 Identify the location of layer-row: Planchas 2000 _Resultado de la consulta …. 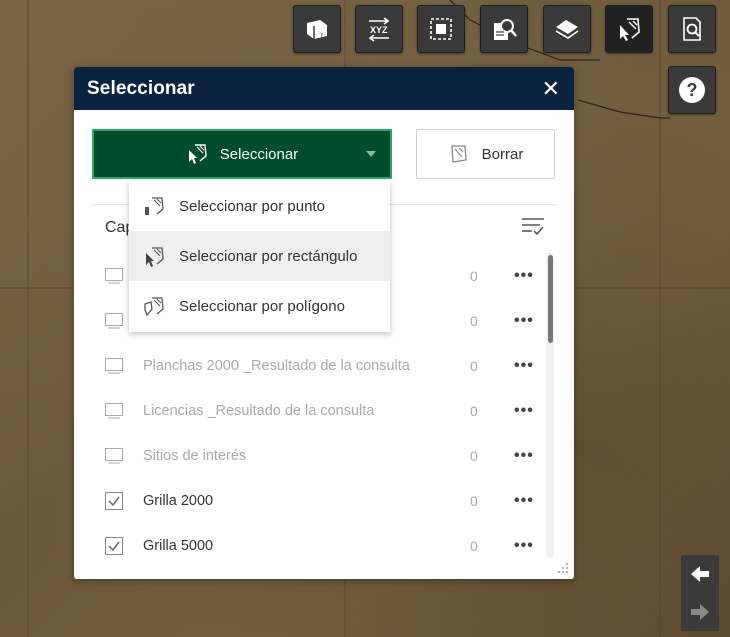
(309, 365).